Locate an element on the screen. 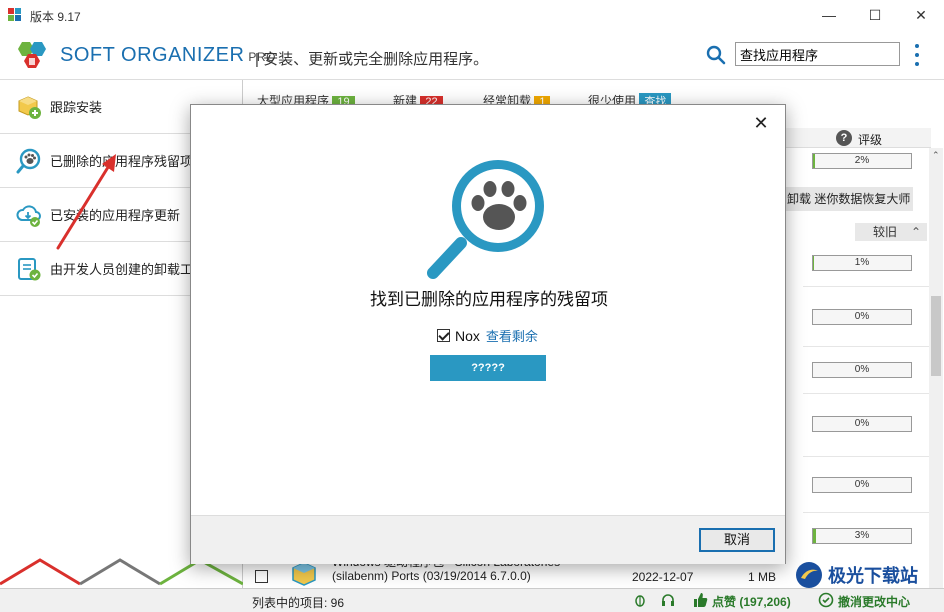 This screenshot has height=612, width=944. watermark-text: 极光下载站 is located at coordinates (873, 576).